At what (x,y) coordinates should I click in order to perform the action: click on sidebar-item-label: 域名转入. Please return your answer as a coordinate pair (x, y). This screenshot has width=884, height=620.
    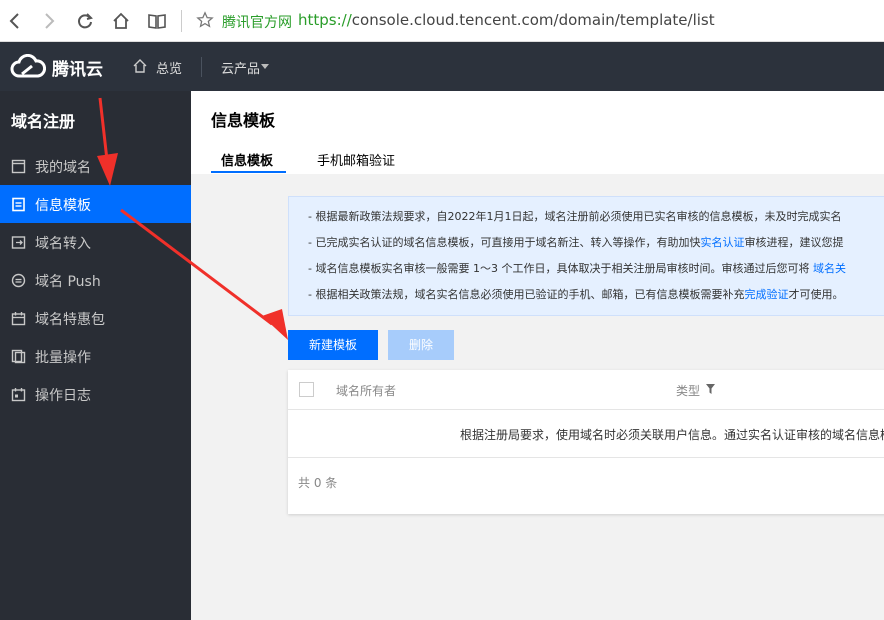
    Looking at the image, I should click on (63, 244).